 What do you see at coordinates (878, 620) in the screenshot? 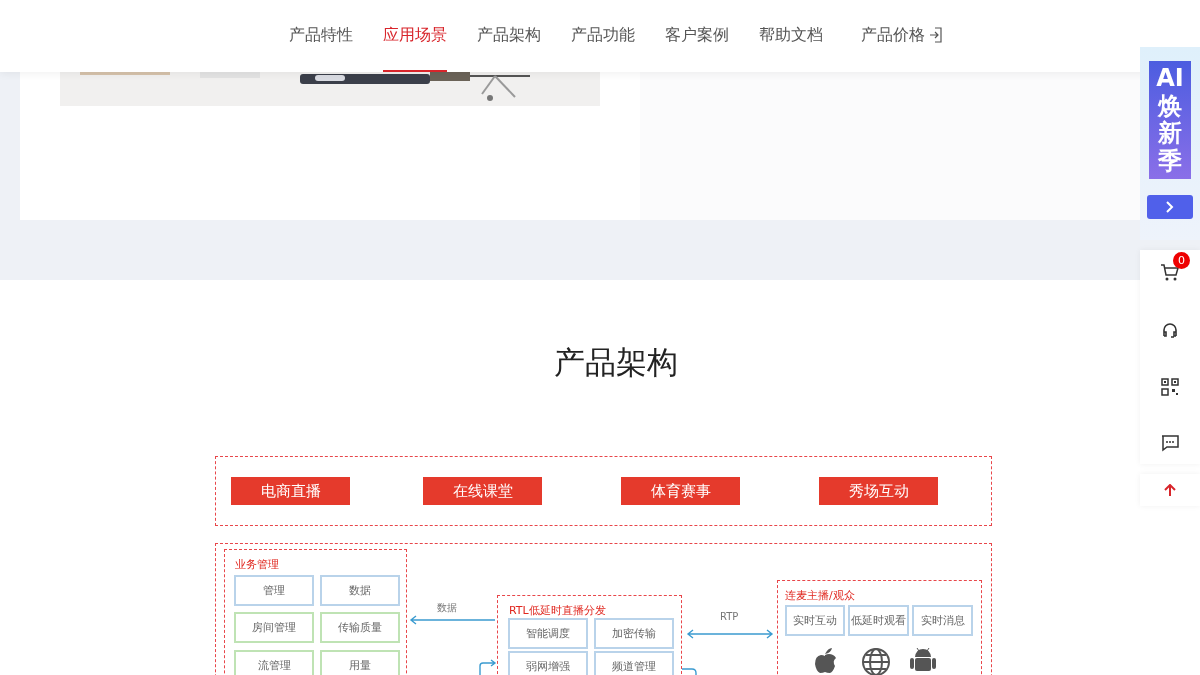
I see `module-cell: 低延时观看` at bounding box center [878, 620].